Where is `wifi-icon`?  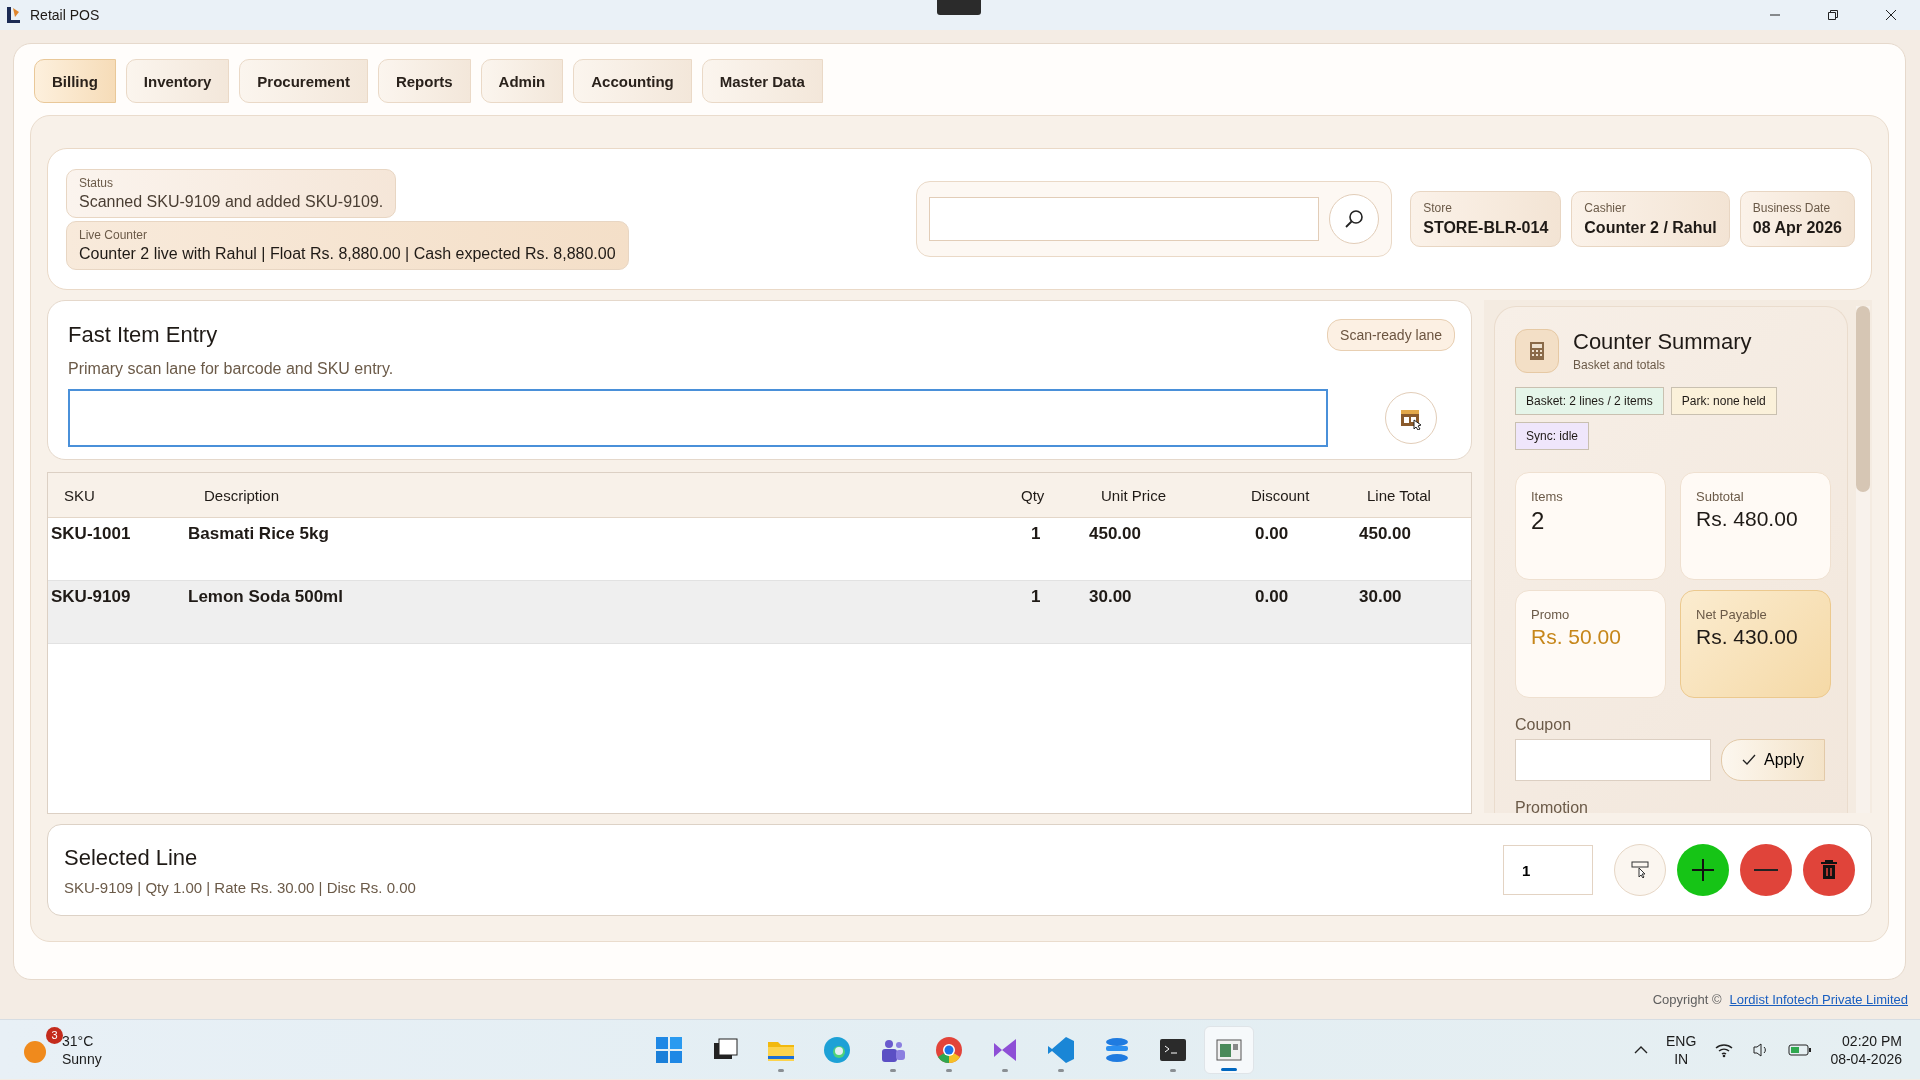
wifi-icon is located at coordinates (1724, 1049).